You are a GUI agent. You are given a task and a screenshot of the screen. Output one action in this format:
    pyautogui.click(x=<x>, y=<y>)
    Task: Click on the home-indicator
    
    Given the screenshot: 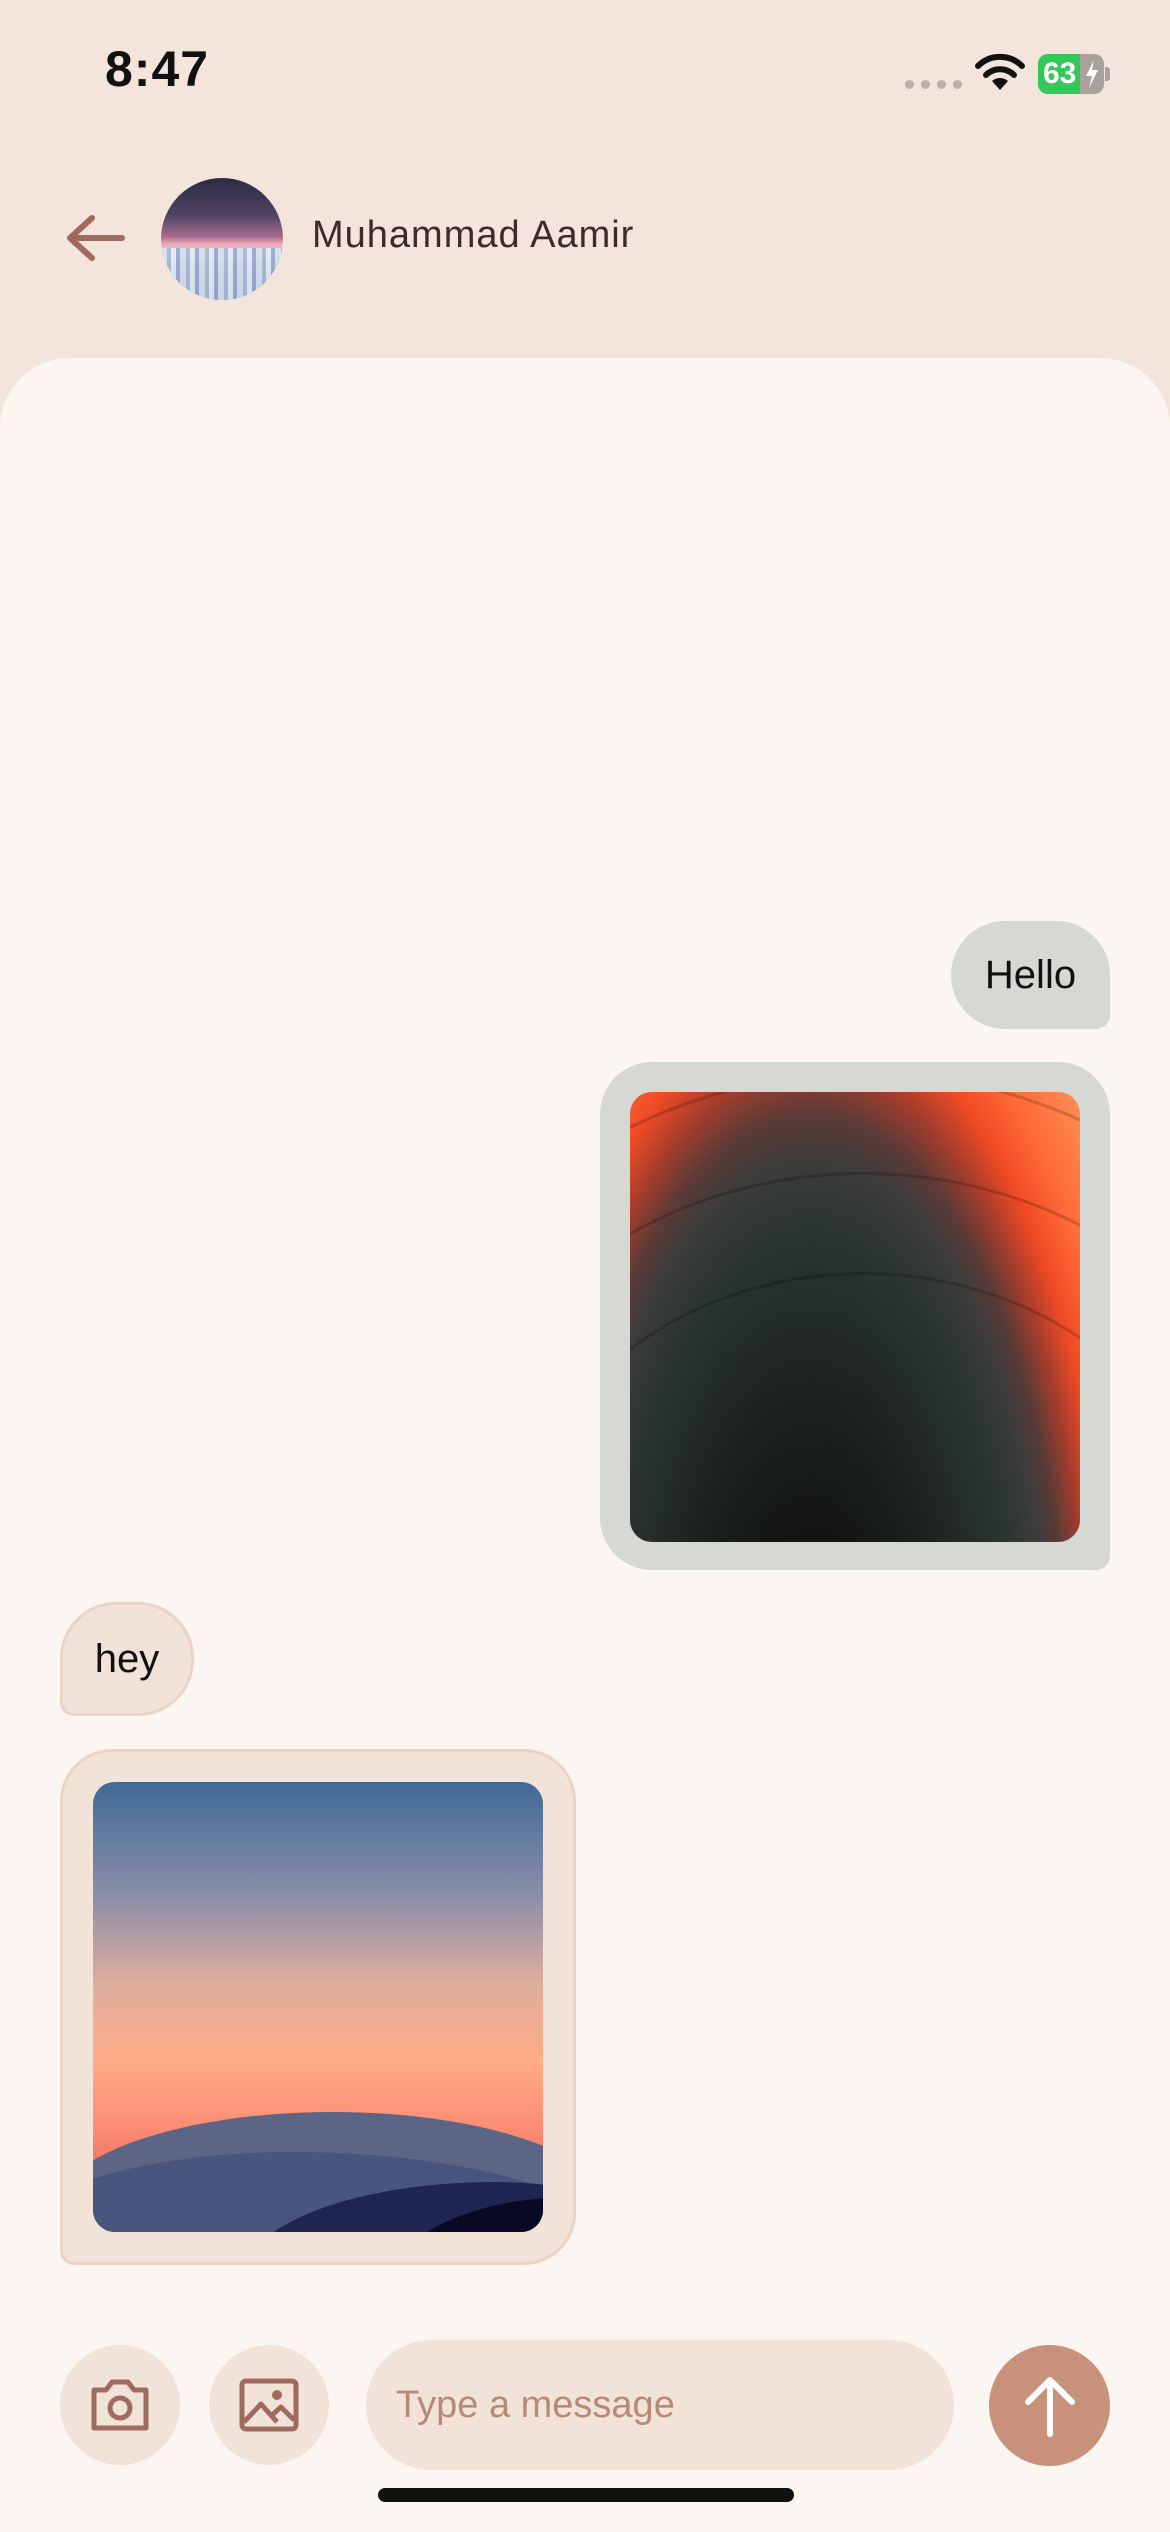 What is the action you would take?
    pyautogui.click(x=586, y=2495)
    